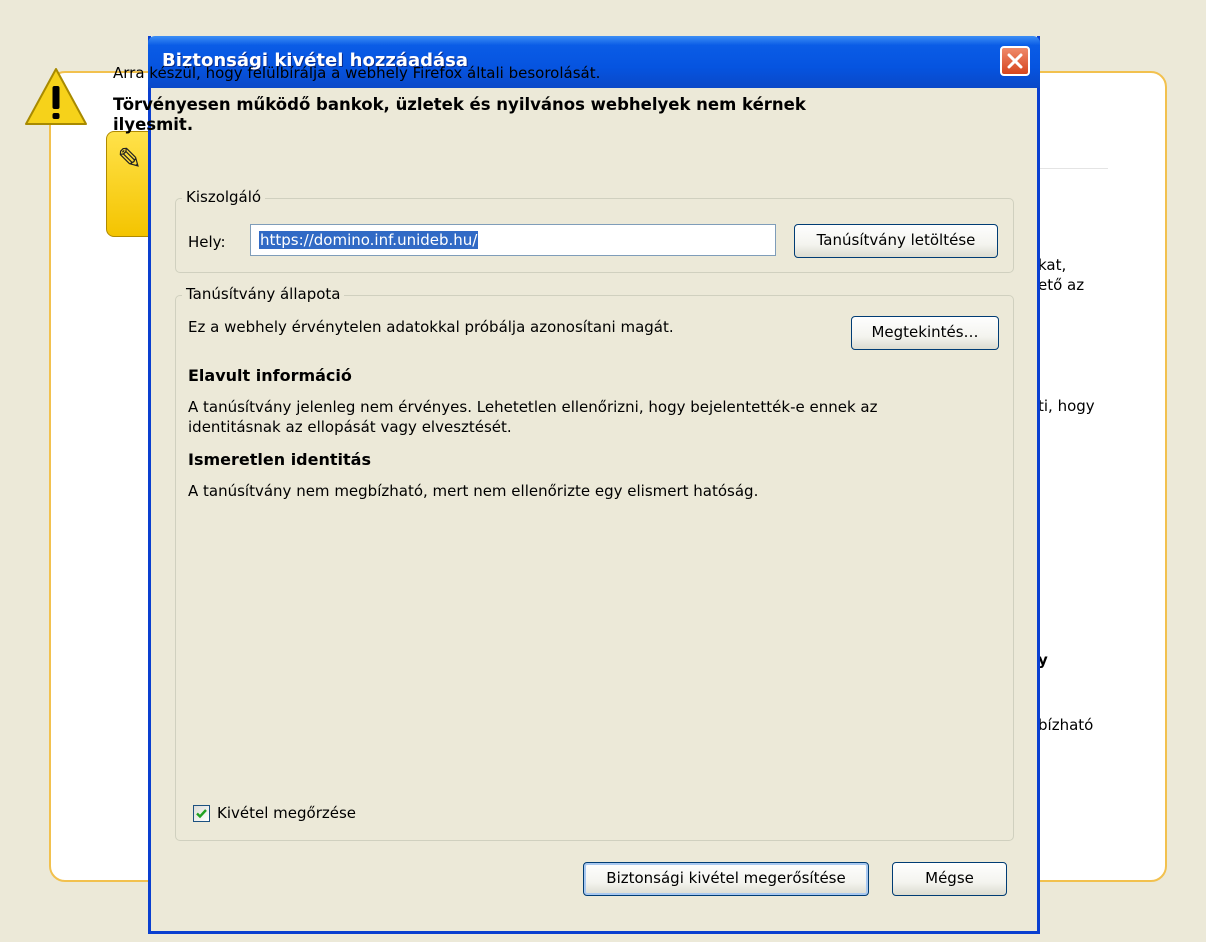 The height and width of the screenshot is (942, 1206). What do you see at coordinates (56, 96) in the screenshot?
I see `warning-icon` at bounding box center [56, 96].